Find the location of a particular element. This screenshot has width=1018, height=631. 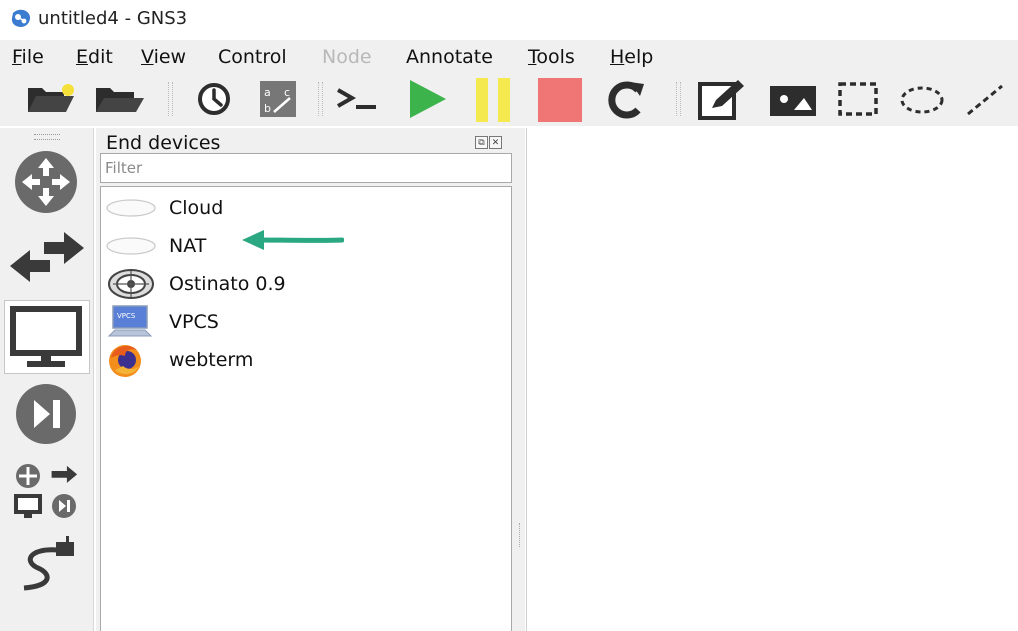

device-label: Ostinato 0.9 is located at coordinates (227, 284).